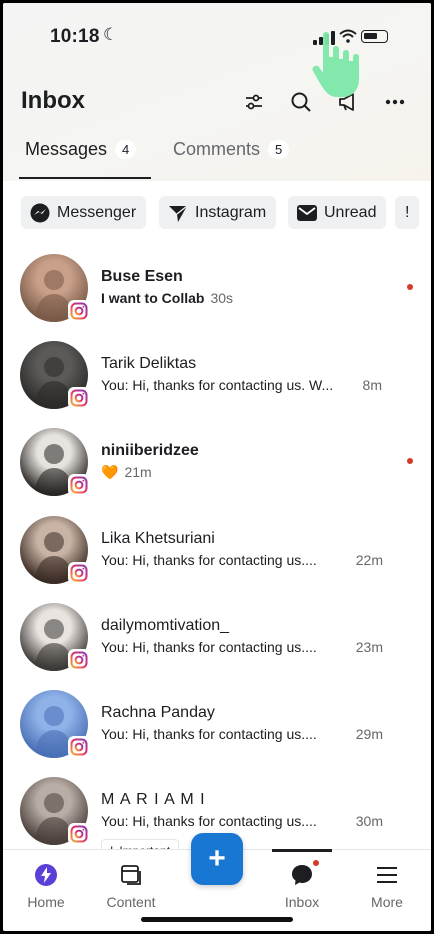 The width and height of the screenshot is (434, 934). I want to click on nav-label: Home, so click(46, 902).